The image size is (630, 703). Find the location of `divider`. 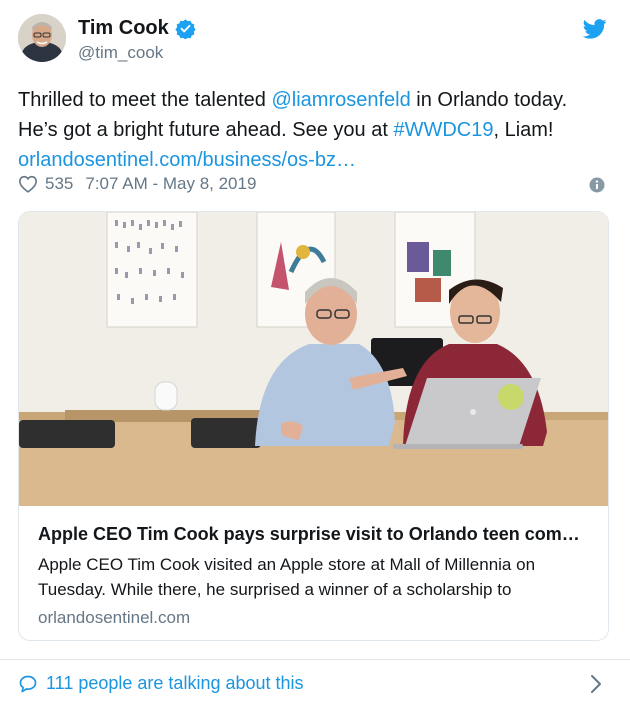

divider is located at coordinates (315, 659).